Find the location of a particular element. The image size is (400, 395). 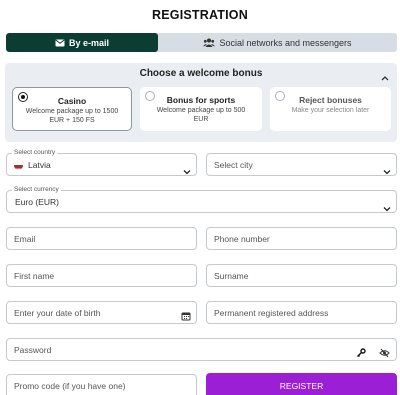

calendar-icon is located at coordinates (186, 314).